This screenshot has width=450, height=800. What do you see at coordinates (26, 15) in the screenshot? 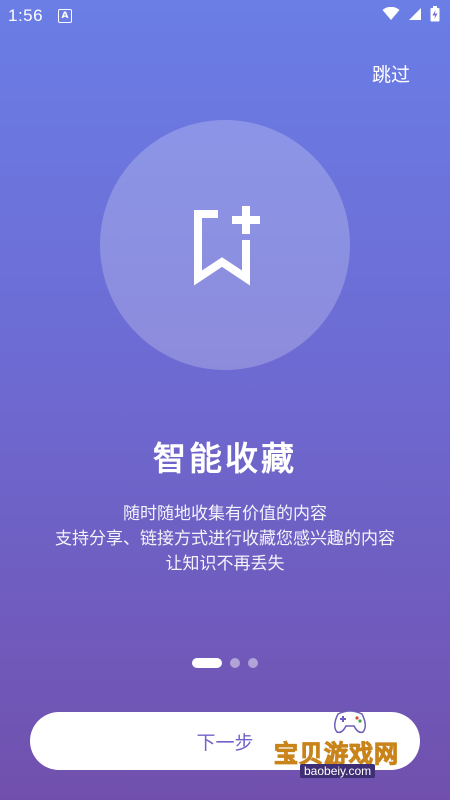
I see `status-time: 1:56` at bounding box center [26, 15].